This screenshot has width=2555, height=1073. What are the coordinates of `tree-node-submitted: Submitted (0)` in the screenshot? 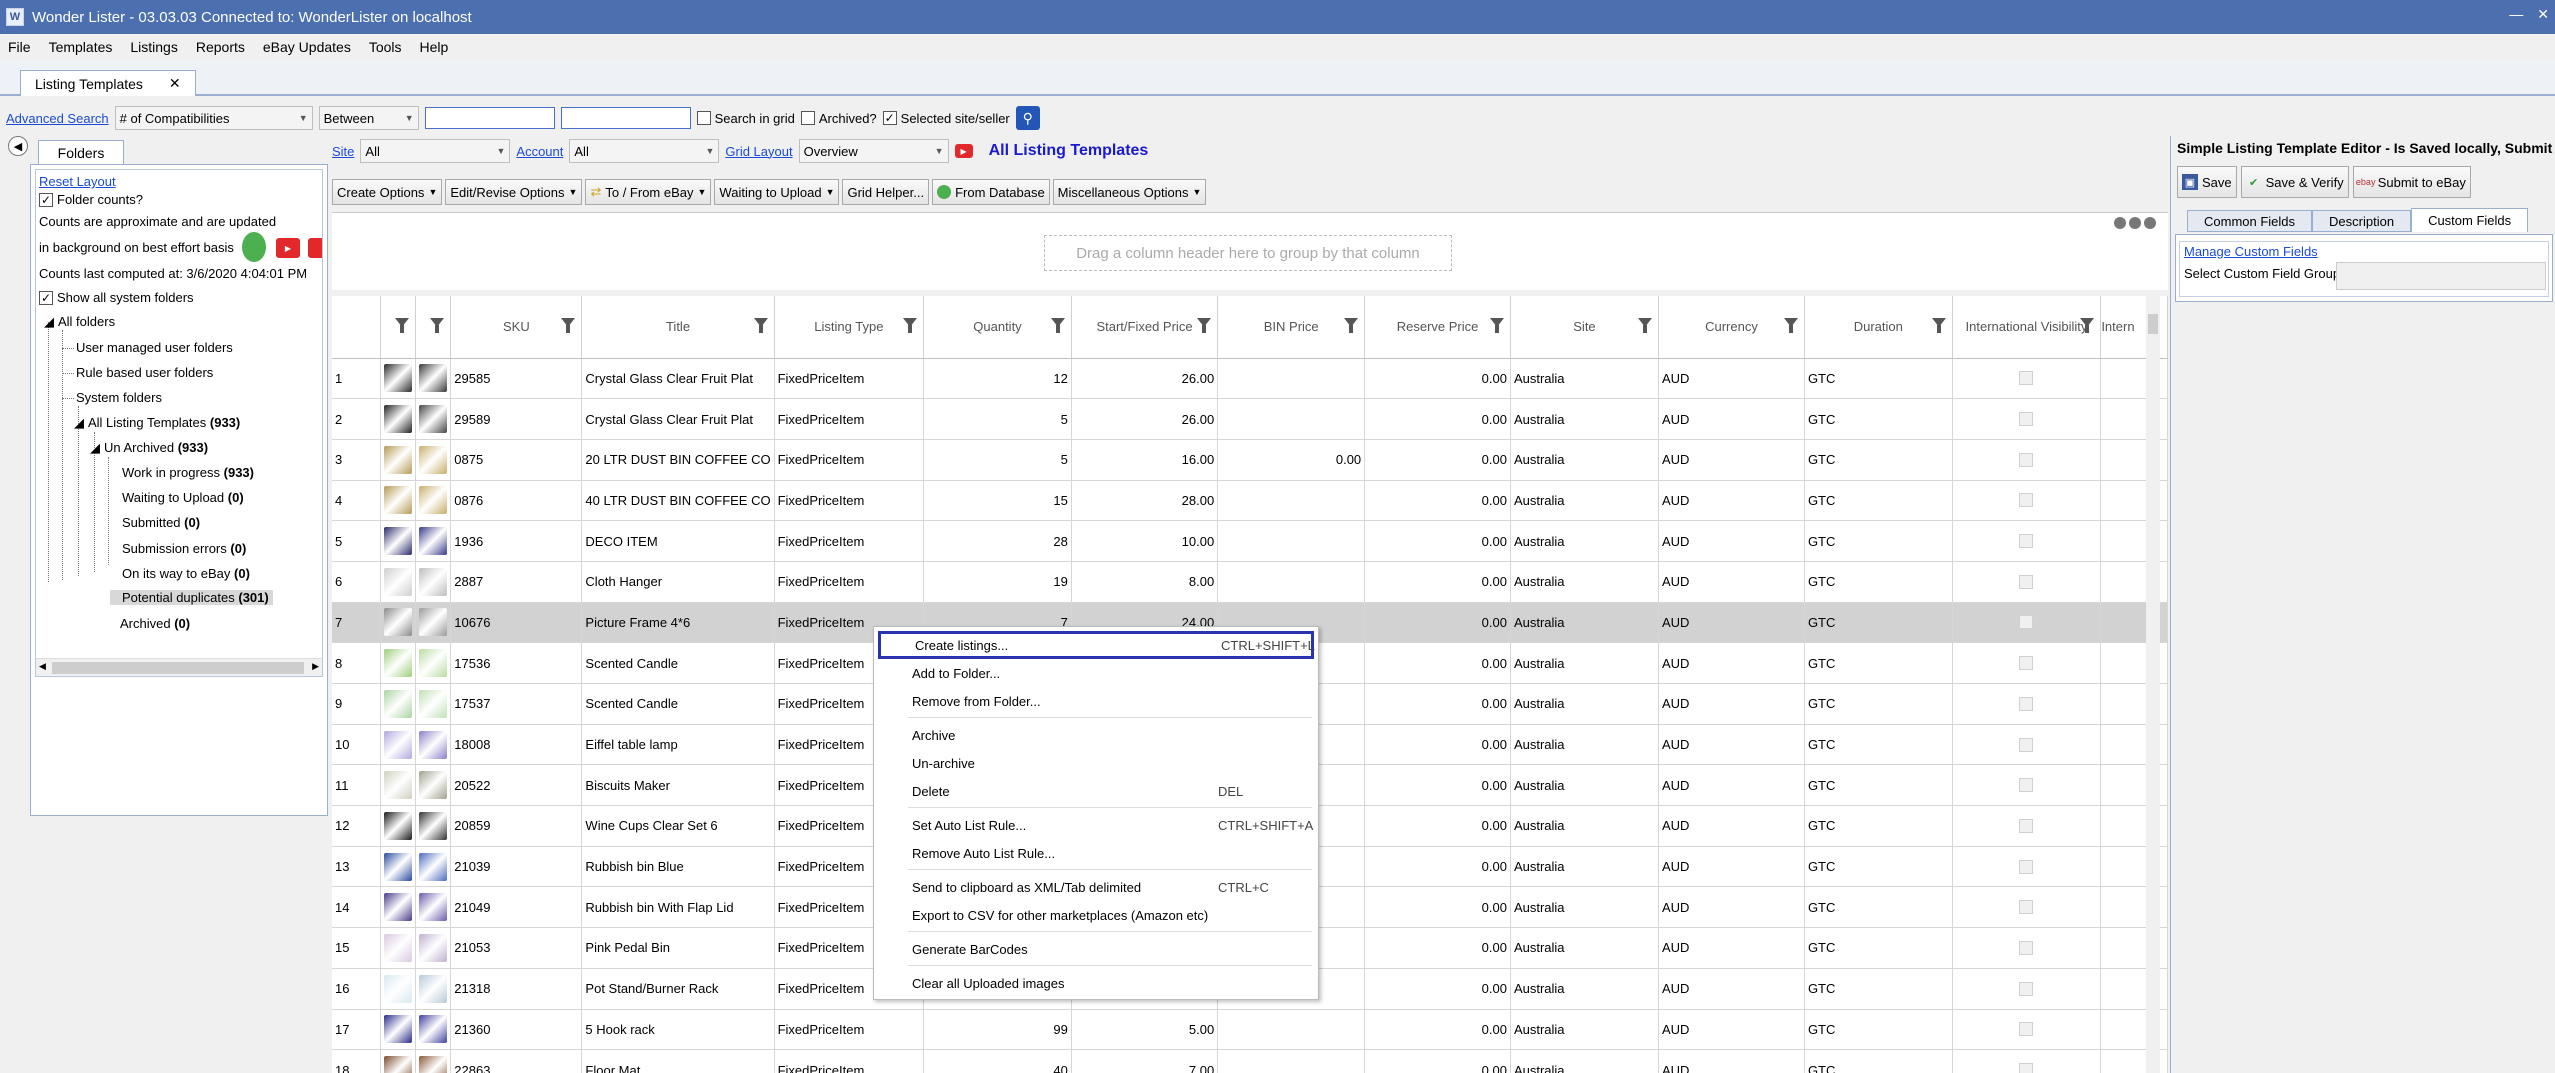 It's located at (161, 522).